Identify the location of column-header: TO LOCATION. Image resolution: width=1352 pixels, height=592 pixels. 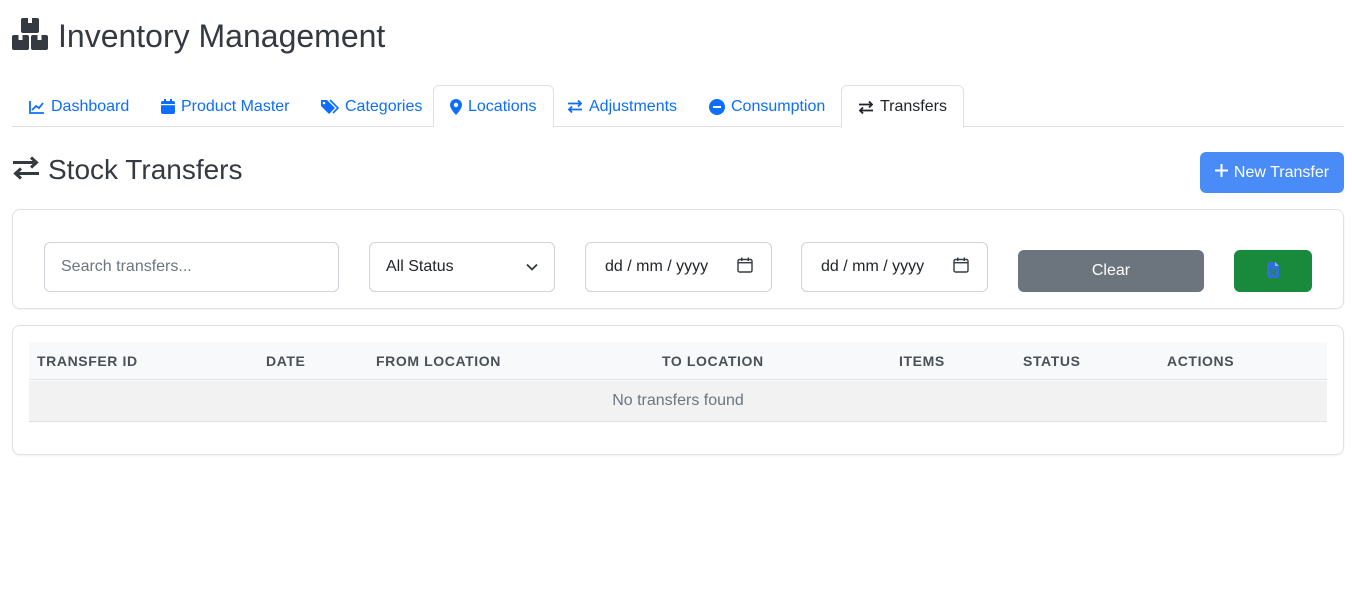
(713, 361).